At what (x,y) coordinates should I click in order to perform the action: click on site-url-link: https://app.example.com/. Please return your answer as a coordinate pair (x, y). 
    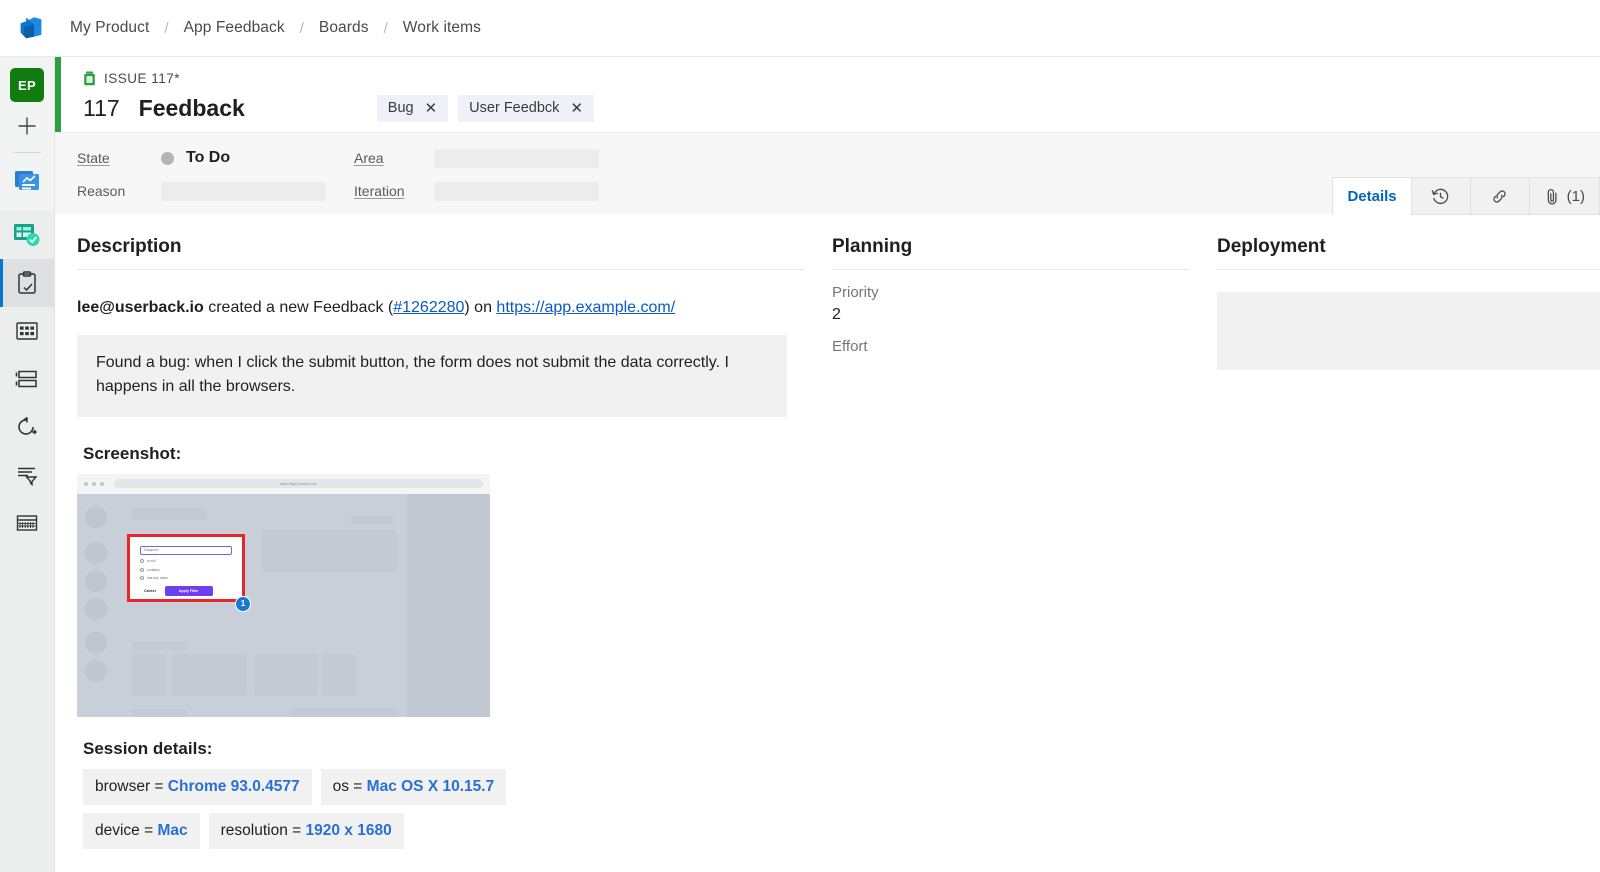
    Looking at the image, I should click on (585, 307).